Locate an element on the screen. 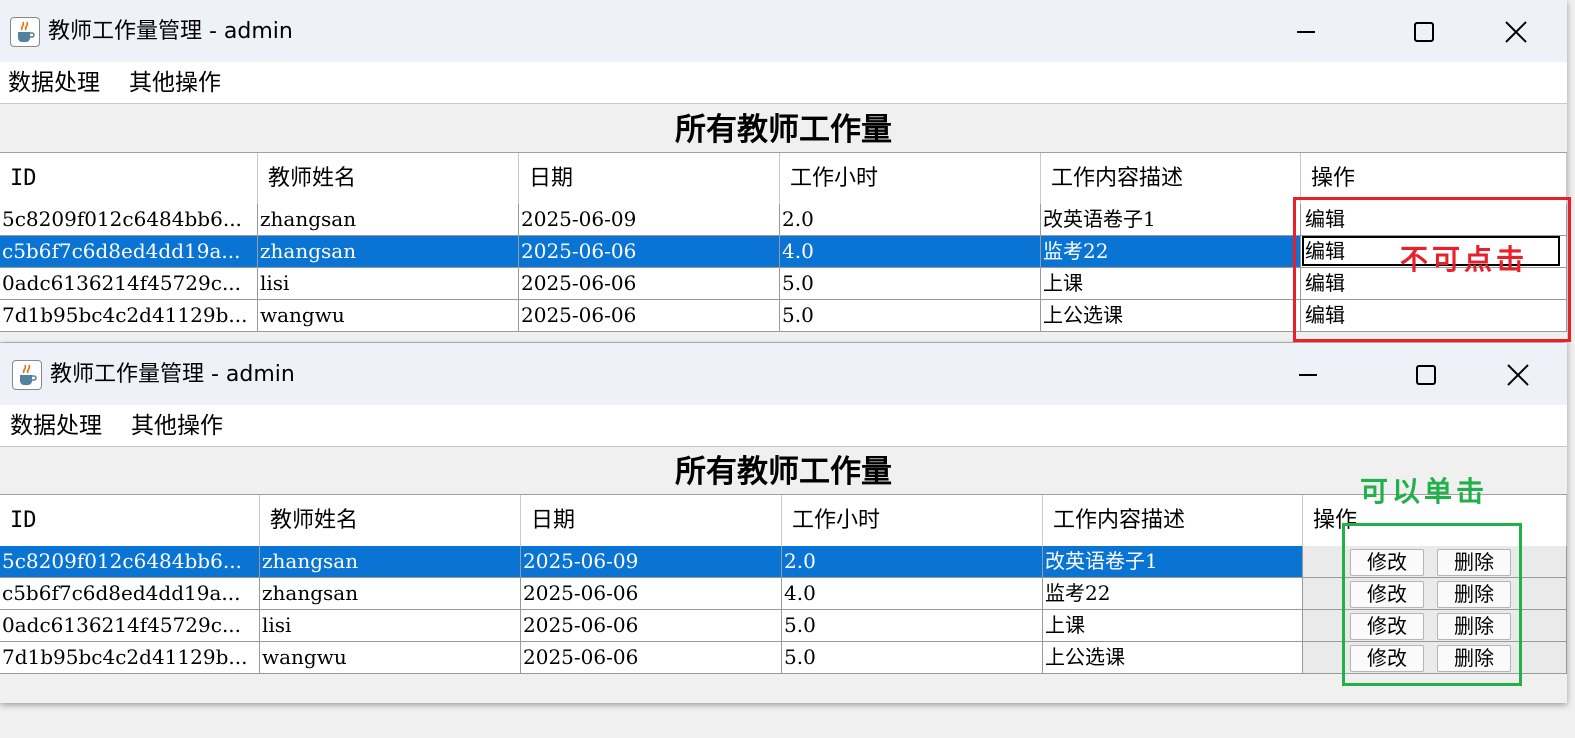  annotation-green-box is located at coordinates (1432, 604).